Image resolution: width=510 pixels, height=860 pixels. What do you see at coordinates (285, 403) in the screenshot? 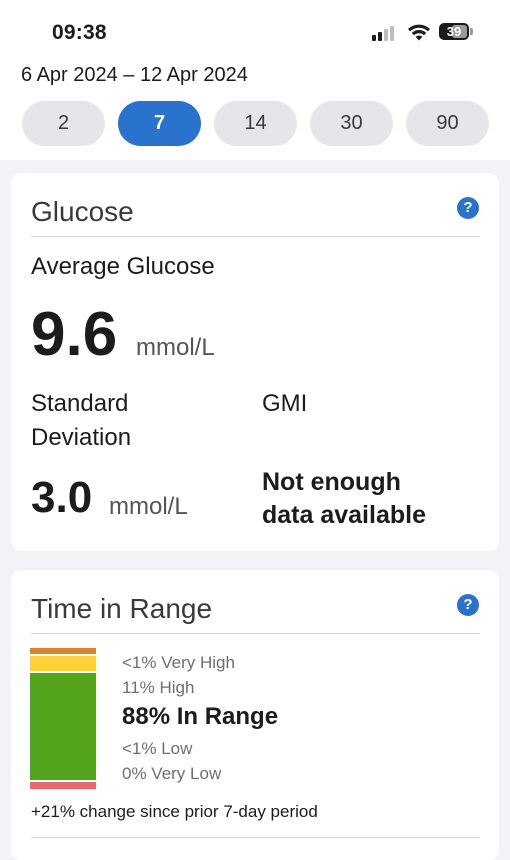
I see `gmi-label: GMI` at bounding box center [285, 403].